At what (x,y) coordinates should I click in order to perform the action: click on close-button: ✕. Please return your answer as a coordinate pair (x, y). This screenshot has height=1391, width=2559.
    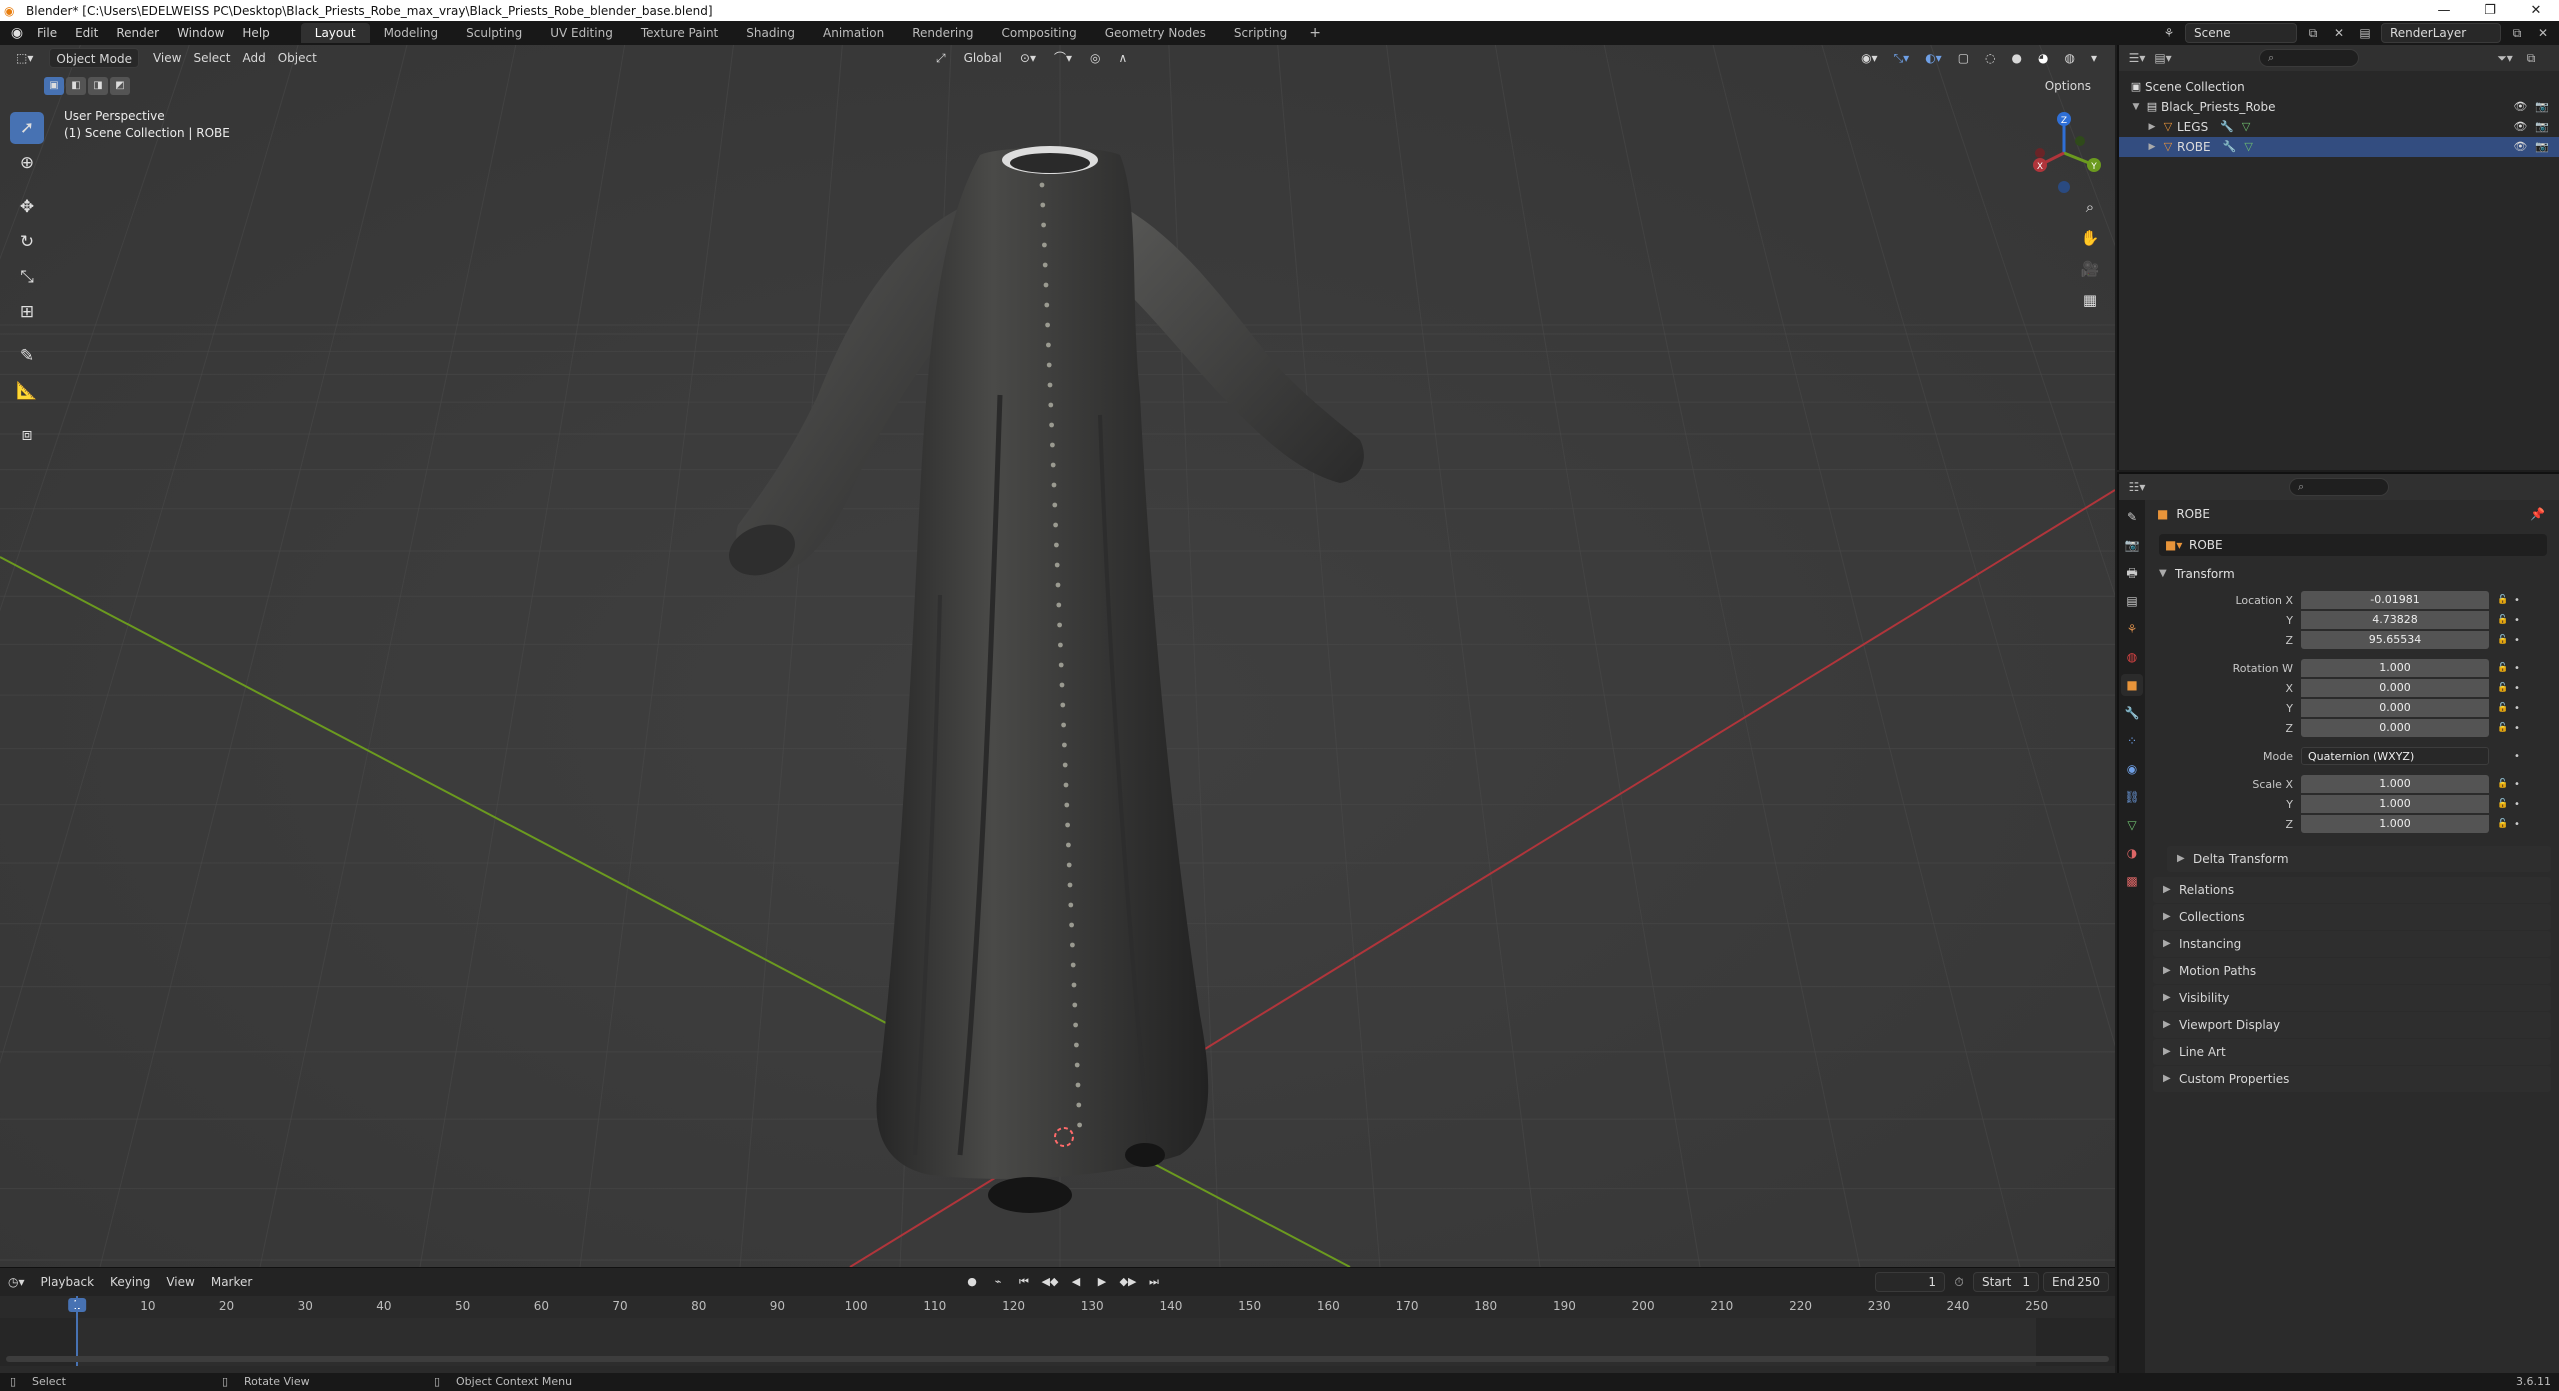
    Looking at the image, I should click on (2536, 10).